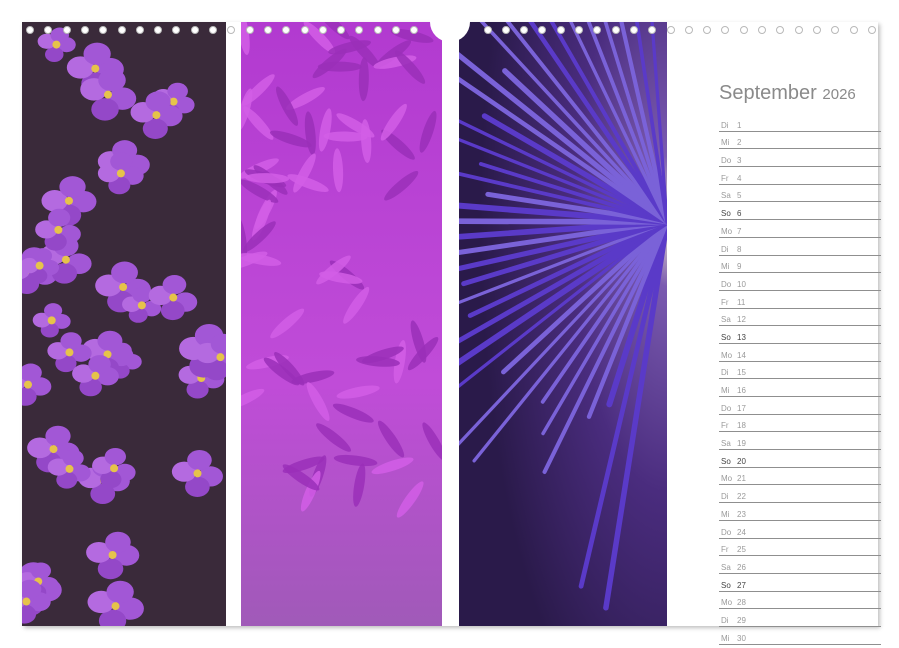 This screenshot has height=648, width=899. I want to click on day-number: 28, so click(741, 603).